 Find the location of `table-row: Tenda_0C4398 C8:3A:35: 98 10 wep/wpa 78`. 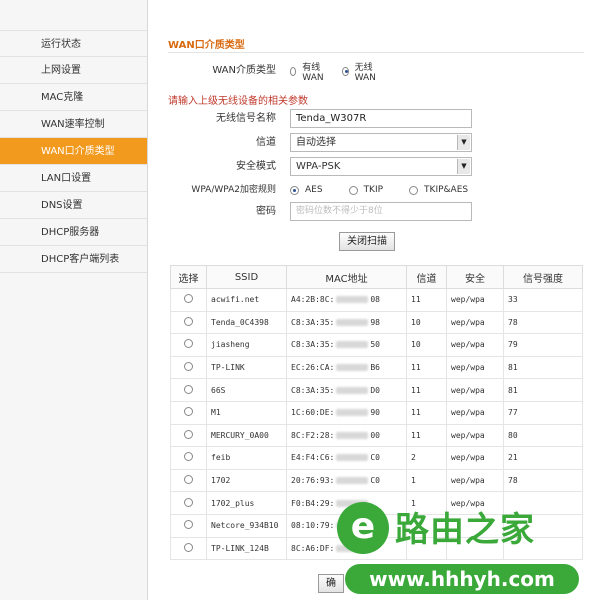

table-row: Tenda_0C4398 C8:3A:35: 98 10 wep/wpa 78 is located at coordinates (376, 322).